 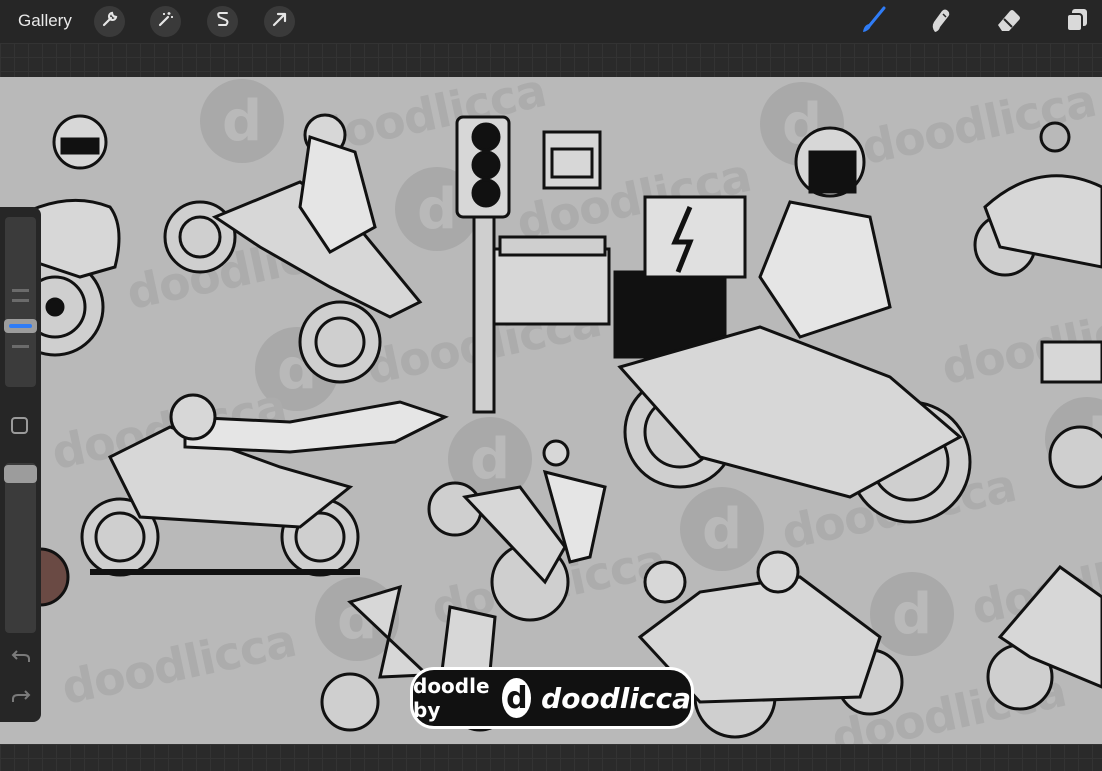 I want to click on layers-icon, so click(x=1077, y=22).